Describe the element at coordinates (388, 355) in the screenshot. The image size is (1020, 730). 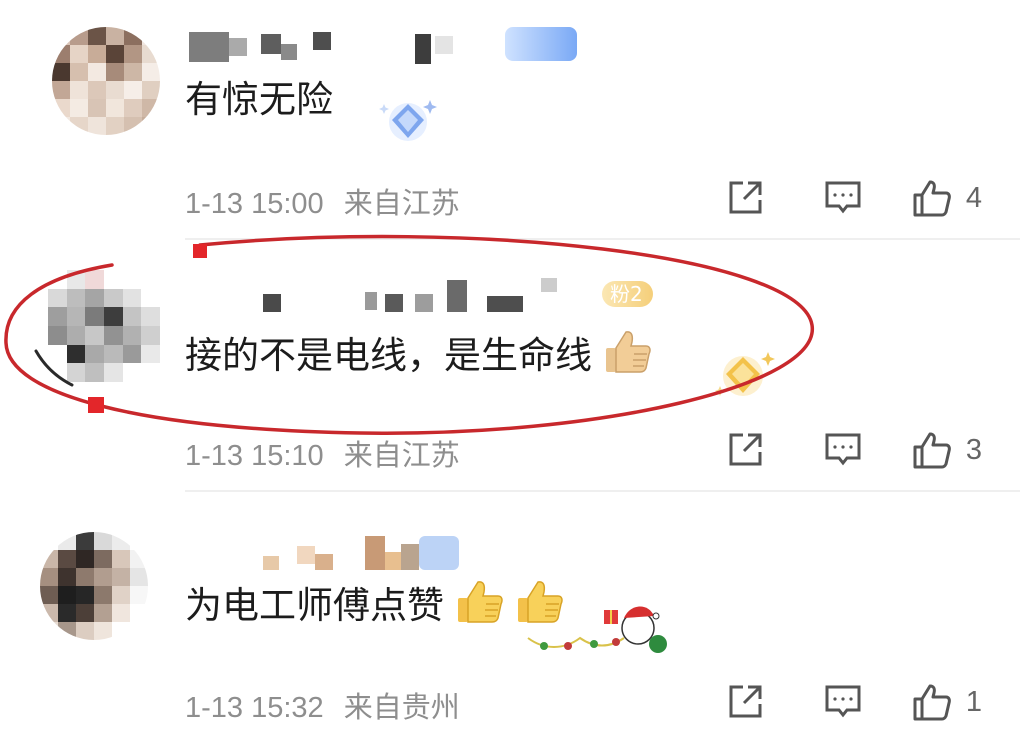
I see `comment-text-content: 接的不是电线，是生命线` at that location.